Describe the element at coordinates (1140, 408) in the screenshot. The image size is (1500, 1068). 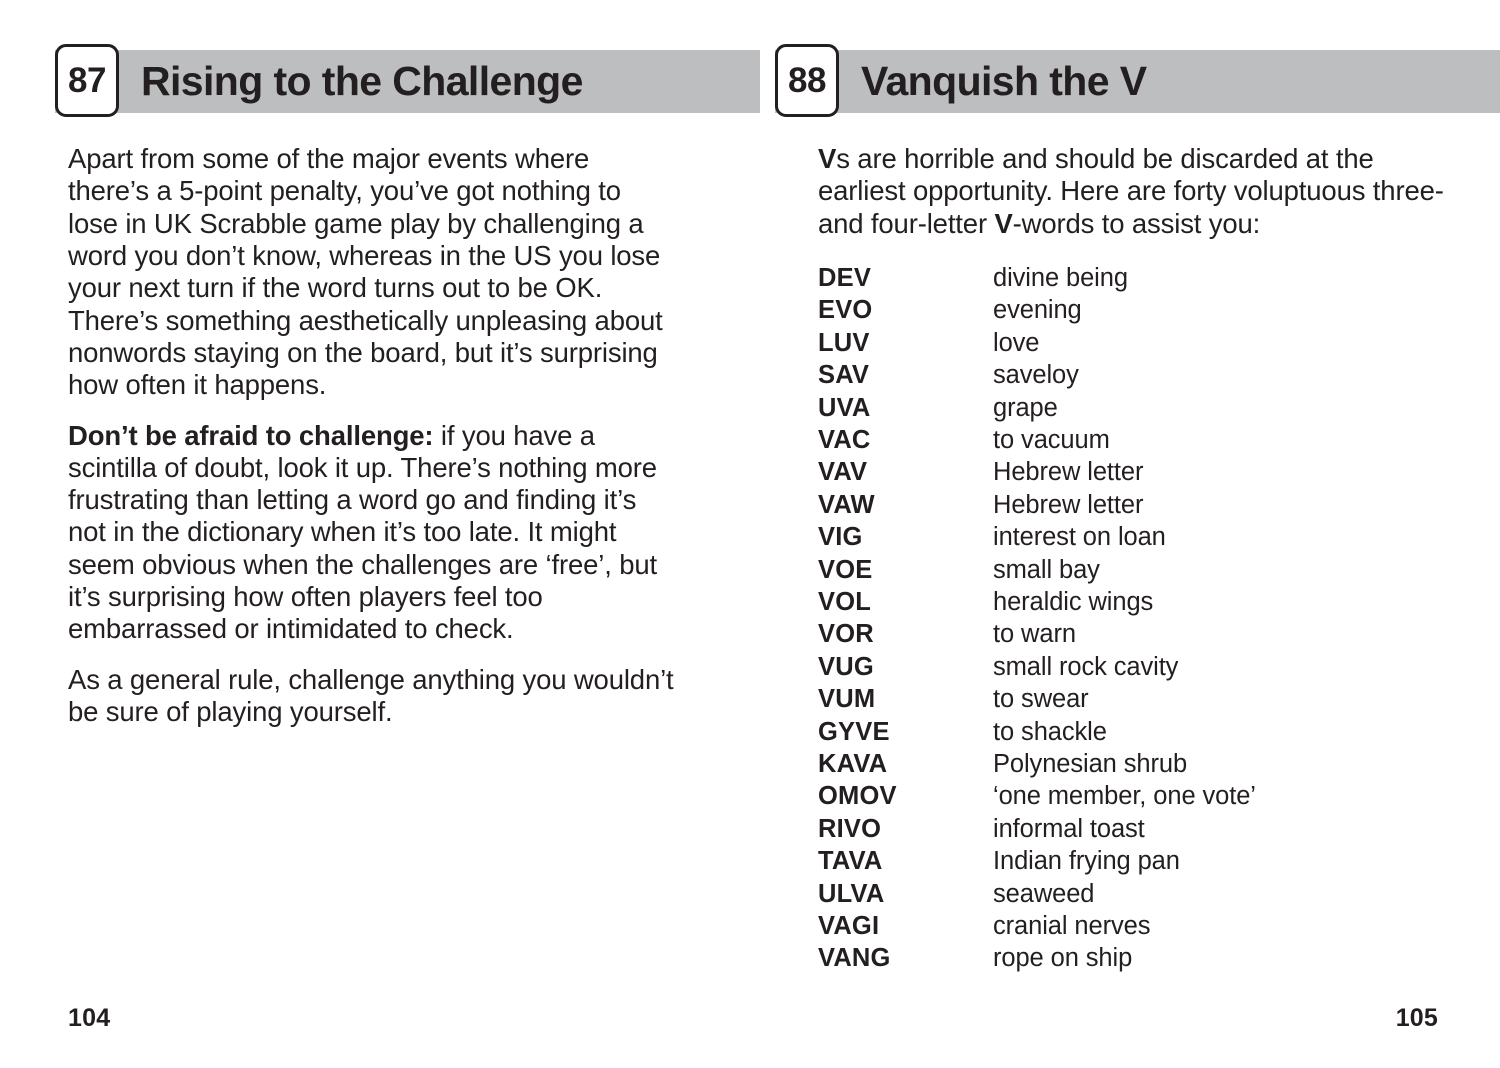
I see `word-list-row: UVA grape` at that location.